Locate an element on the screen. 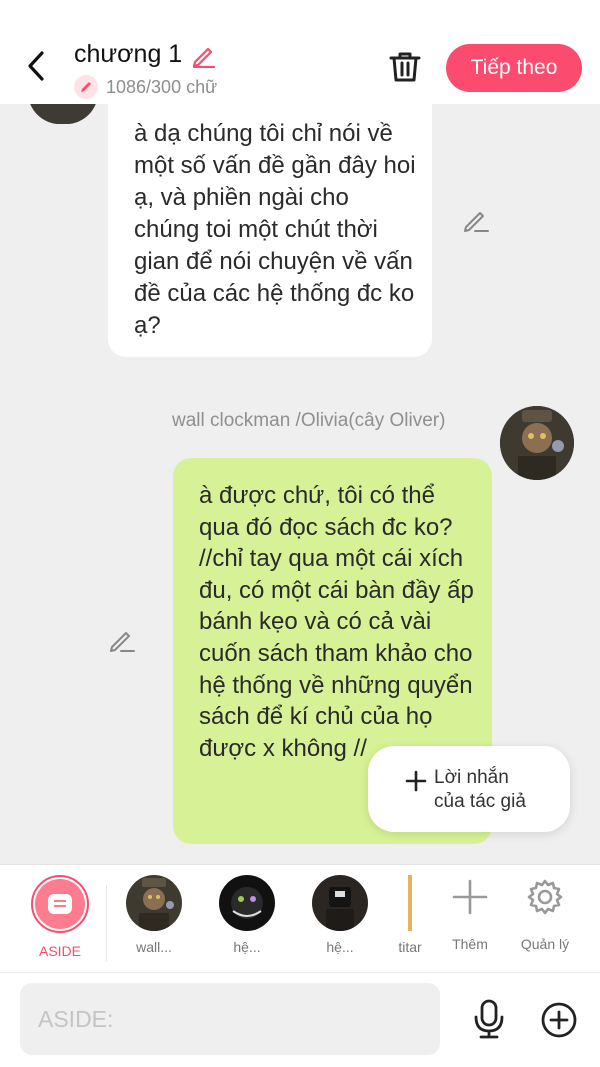 The height and width of the screenshot is (1067, 600). pencil-badge-icon is located at coordinates (86, 87).